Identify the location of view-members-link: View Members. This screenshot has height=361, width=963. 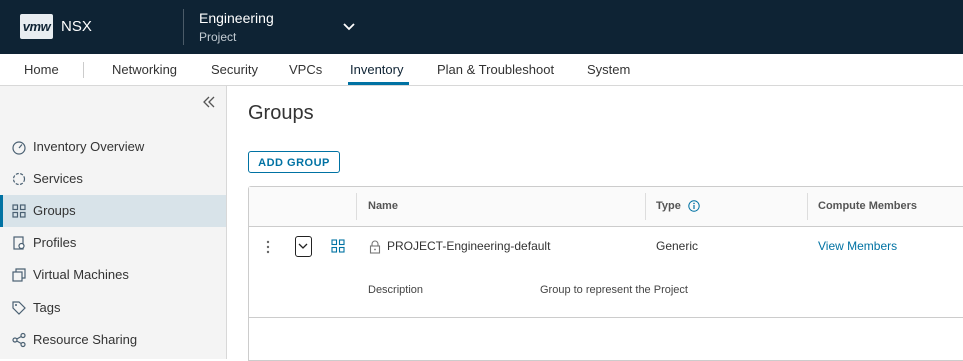
(857, 246).